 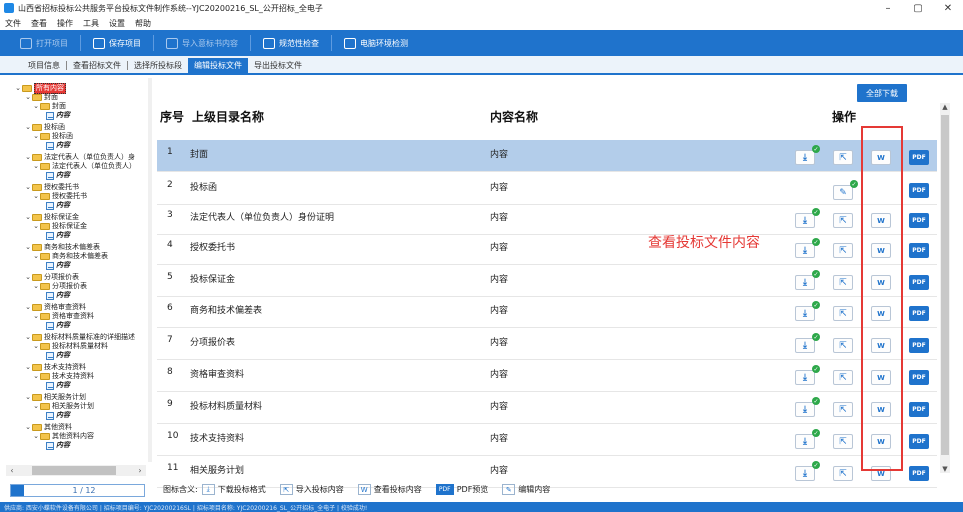 I want to click on tree-node-section: ⌄ 商务和技术偏差表, so click(x=62, y=247).